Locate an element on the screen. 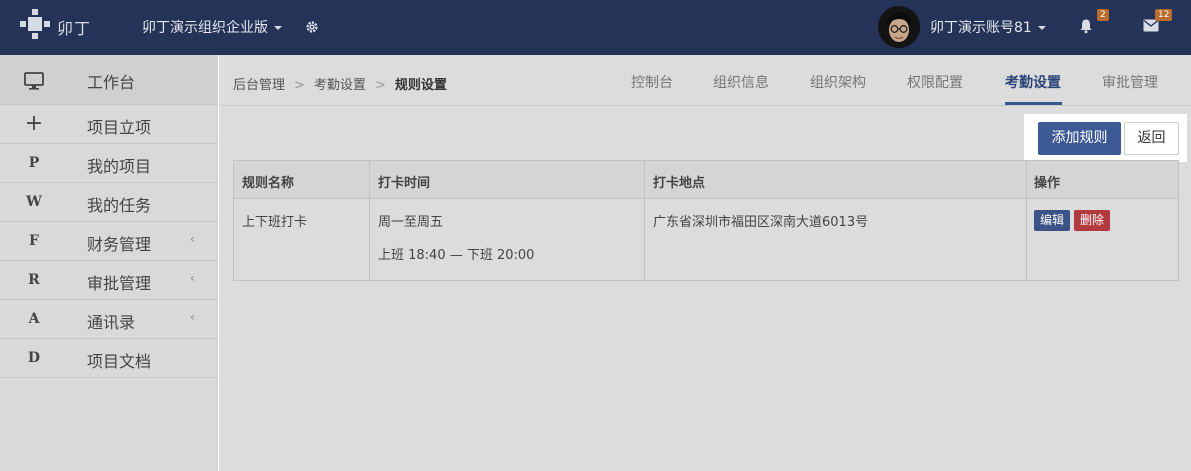 The width and height of the screenshot is (1191, 471). breadcrumb-item-attendance: 考勤设置 is located at coordinates (340, 85).